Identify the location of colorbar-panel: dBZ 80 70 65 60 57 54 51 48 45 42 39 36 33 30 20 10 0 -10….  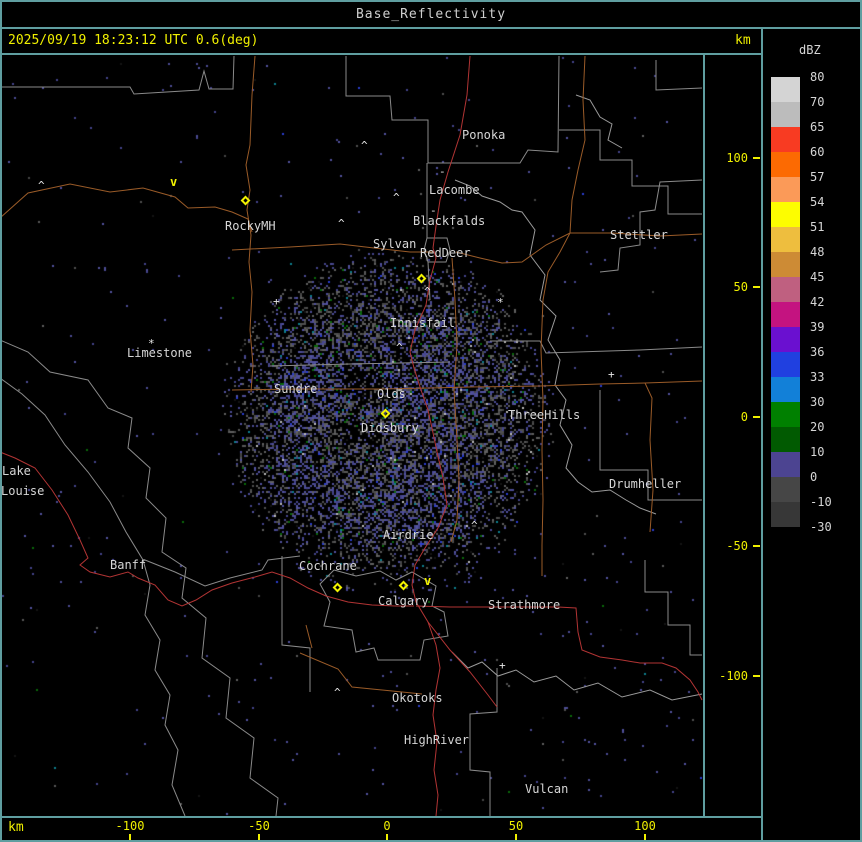
(812, 435).